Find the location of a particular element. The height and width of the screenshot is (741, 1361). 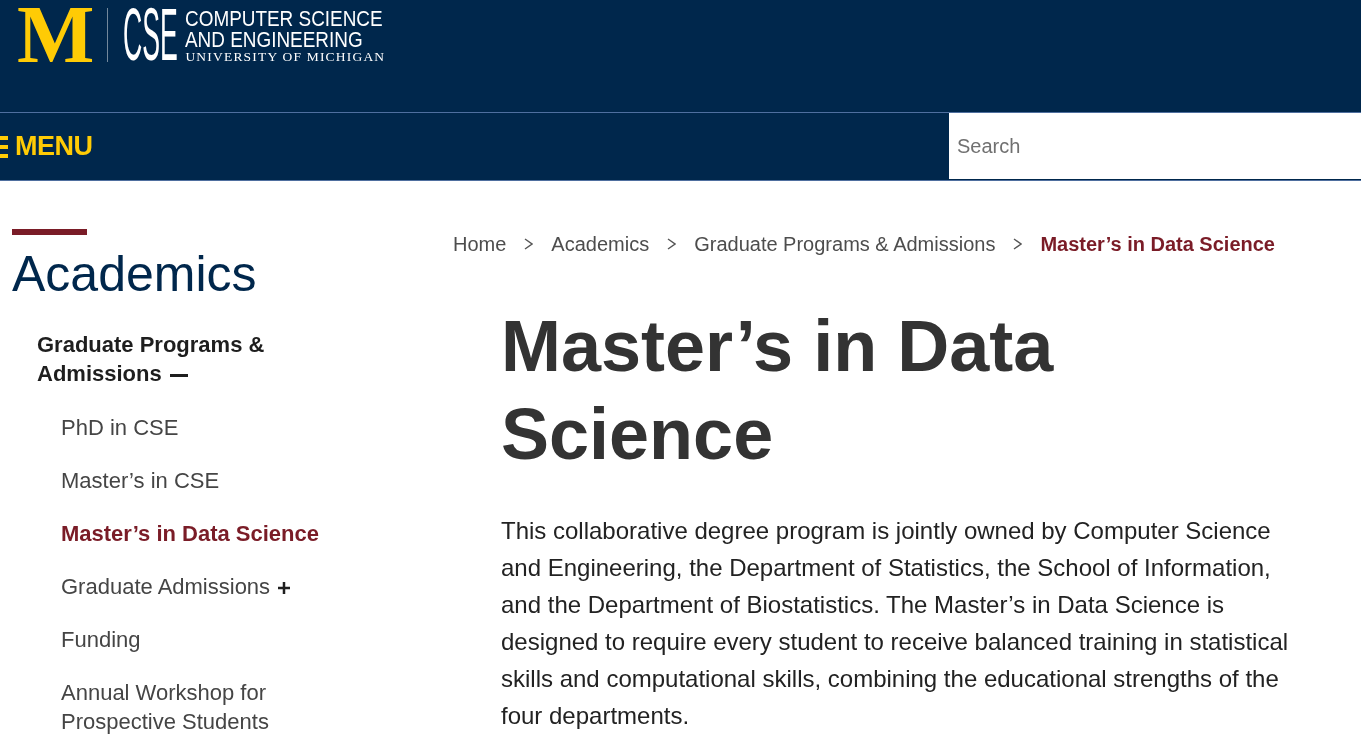

sidebar-link: Graduate Admissions is located at coordinates (176, 586).